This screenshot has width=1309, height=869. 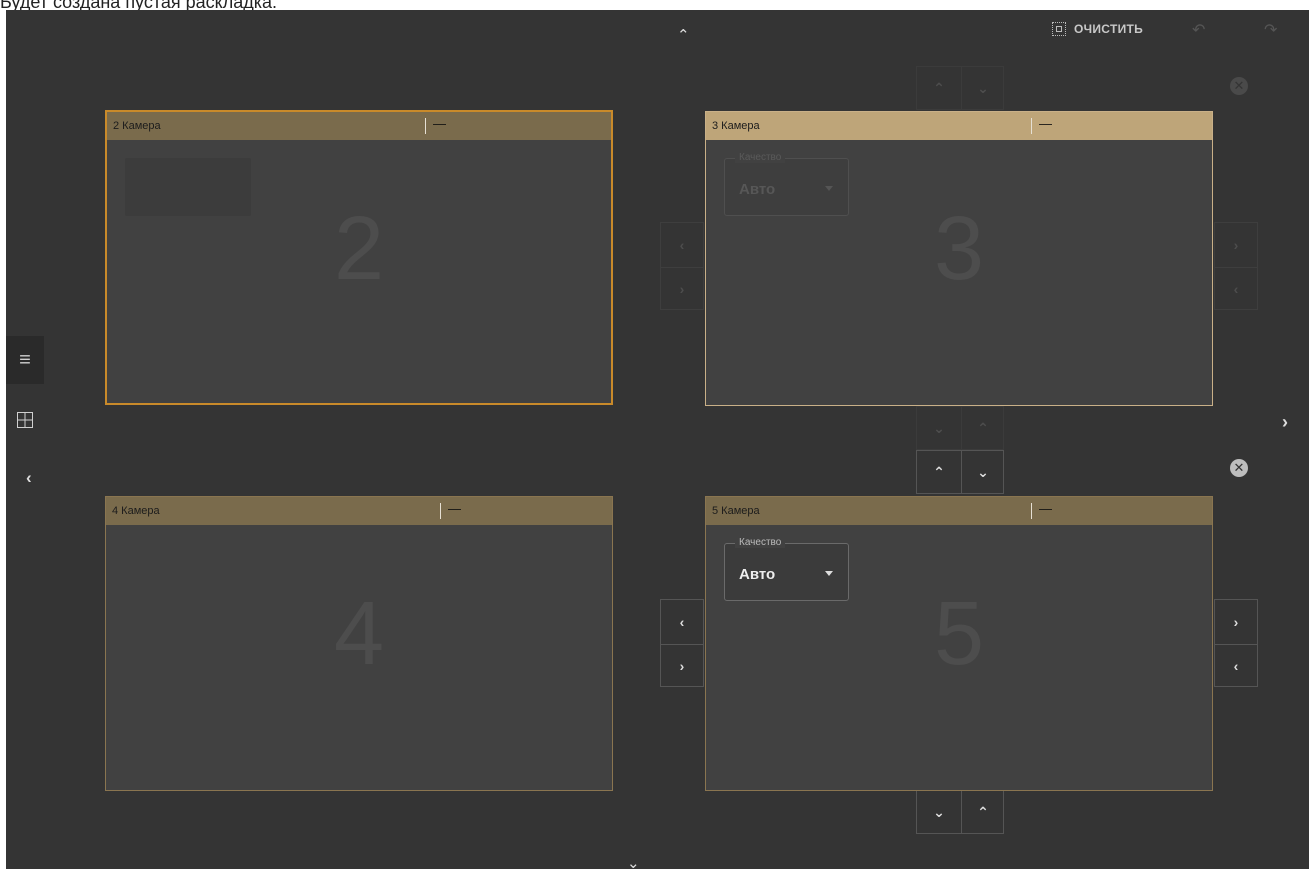 What do you see at coordinates (683, 35) in the screenshot?
I see `scroll-up-button: ⌃` at bounding box center [683, 35].